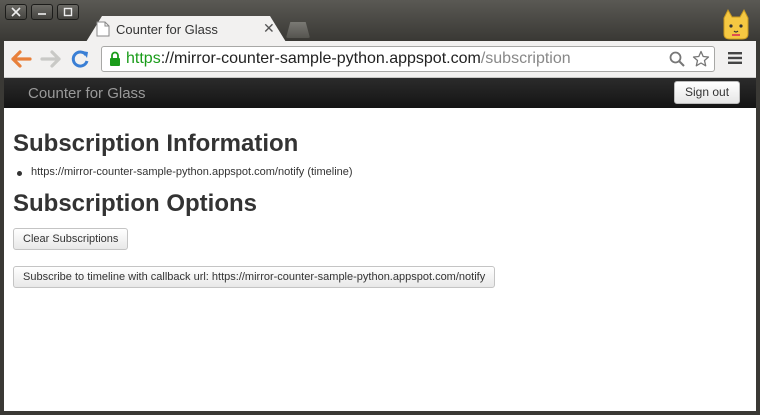 The image size is (760, 415). What do you see at coordinates (143, 58) in the screenshot?
I see `url-scheme: https` at bounding box center [143, 58].